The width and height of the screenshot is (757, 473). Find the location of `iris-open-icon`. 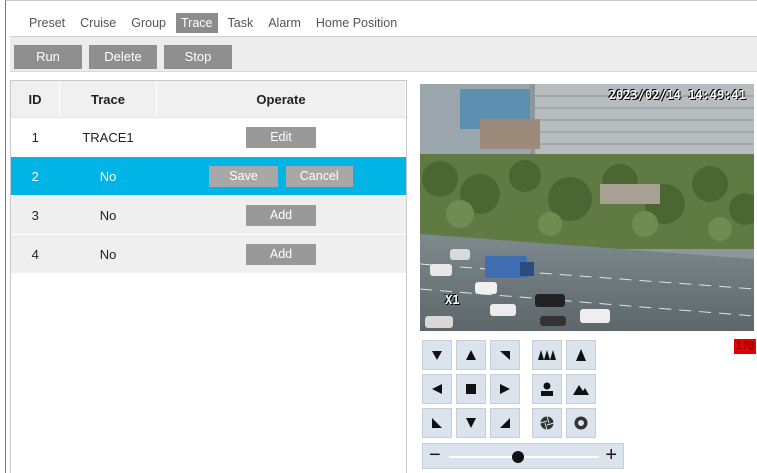

iris-open-icon is located at coordinates (581, 423).